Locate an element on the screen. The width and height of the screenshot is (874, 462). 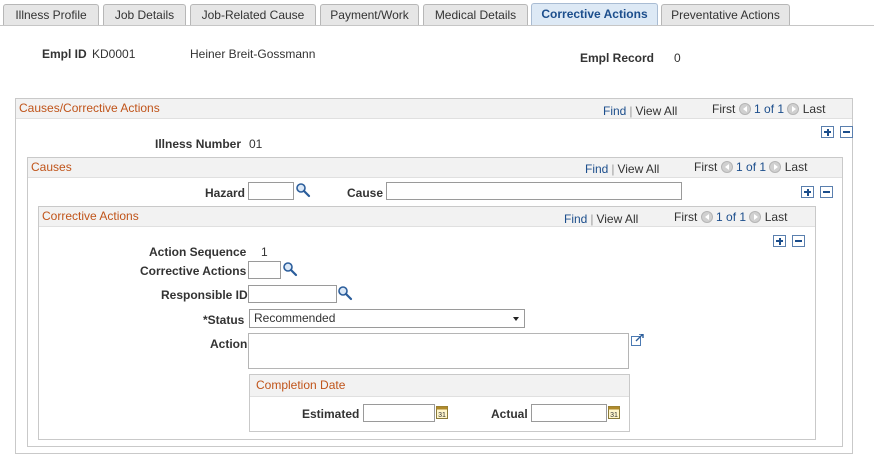
corrective-actions-lookup-magnifier-icon is located at coordinates (290, 269).